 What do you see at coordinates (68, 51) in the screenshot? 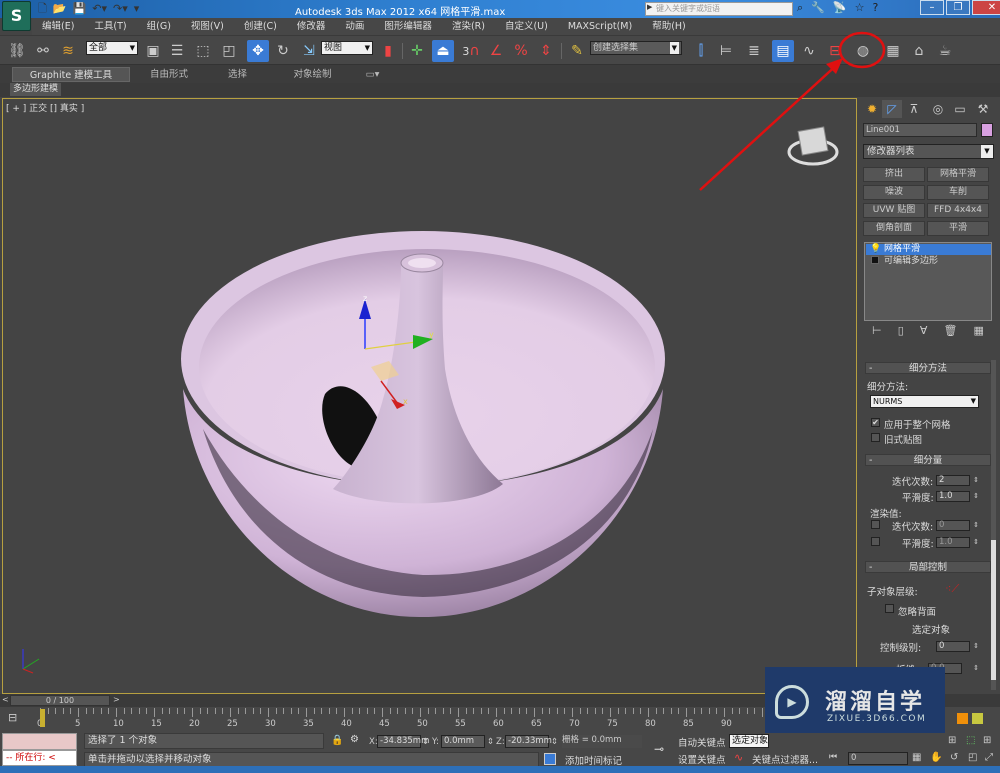
I see `bind-space-warp-icon: ≋` at bounding box center [68, 51].